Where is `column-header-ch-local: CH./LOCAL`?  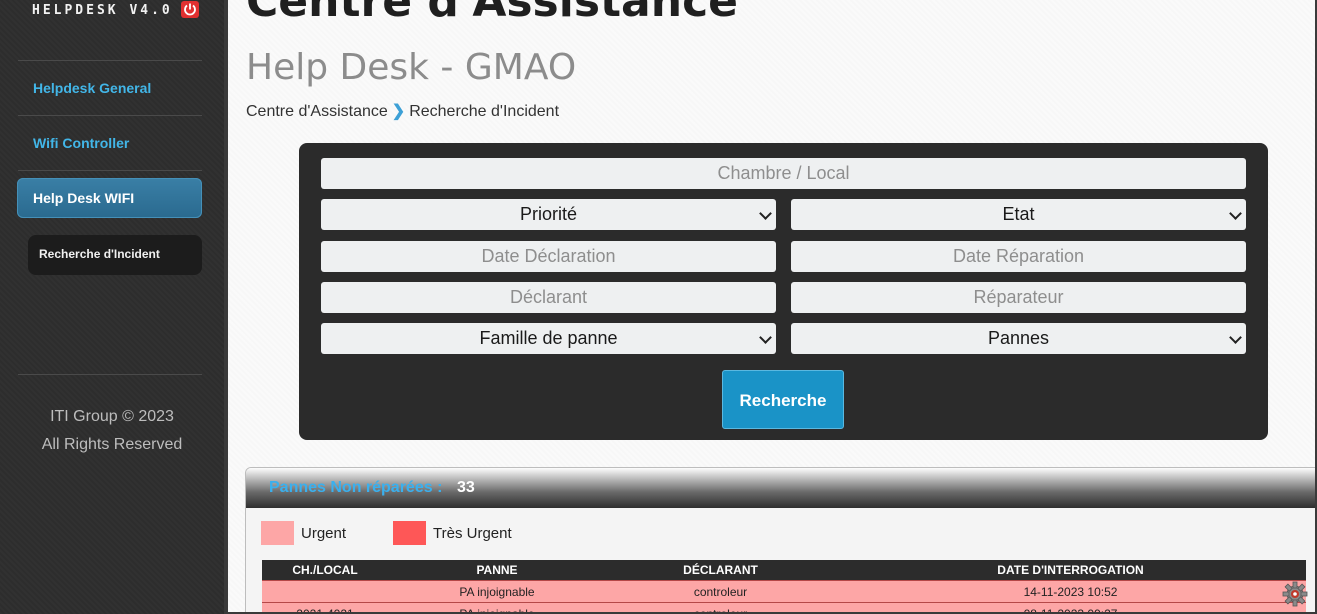 column-header-ch-local: CH./LOCAL is located at coordinates (325, 570).